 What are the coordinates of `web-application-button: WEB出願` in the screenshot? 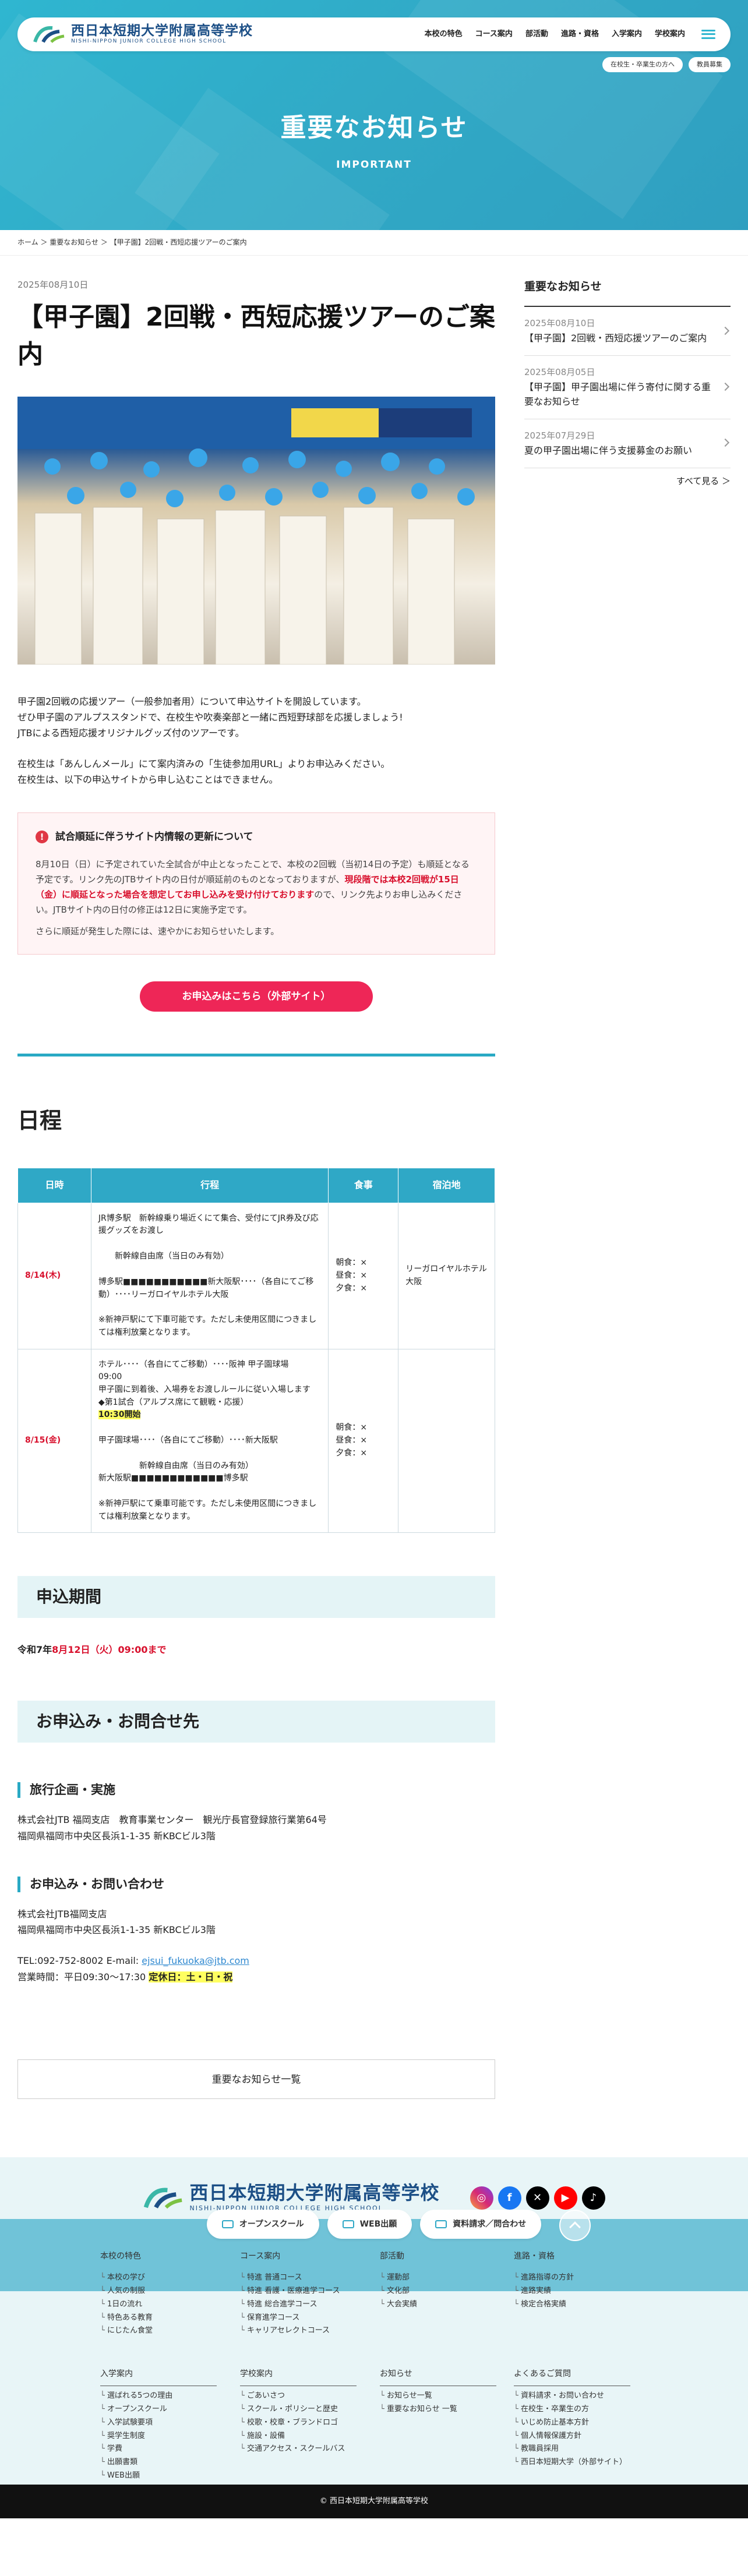 It's located at (369, 2224).